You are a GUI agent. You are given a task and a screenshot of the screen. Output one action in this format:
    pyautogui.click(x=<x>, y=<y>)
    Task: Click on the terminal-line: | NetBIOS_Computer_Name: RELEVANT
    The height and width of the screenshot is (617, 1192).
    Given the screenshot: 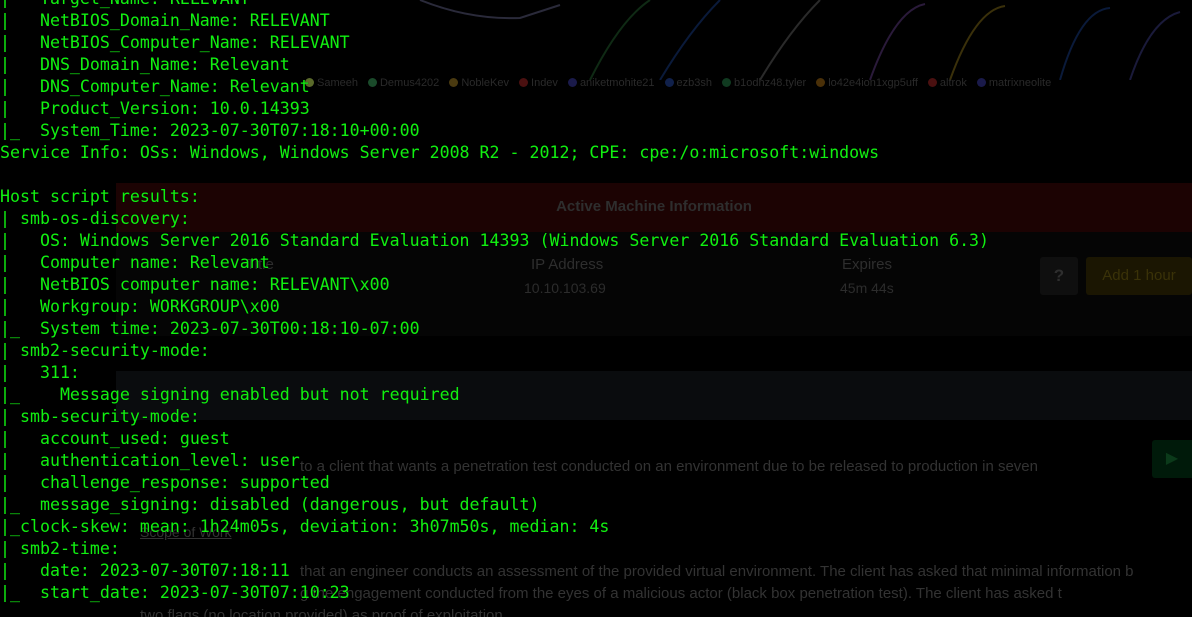 What is the action you would take?
    pyautogui.click(x=175, y=42)
    